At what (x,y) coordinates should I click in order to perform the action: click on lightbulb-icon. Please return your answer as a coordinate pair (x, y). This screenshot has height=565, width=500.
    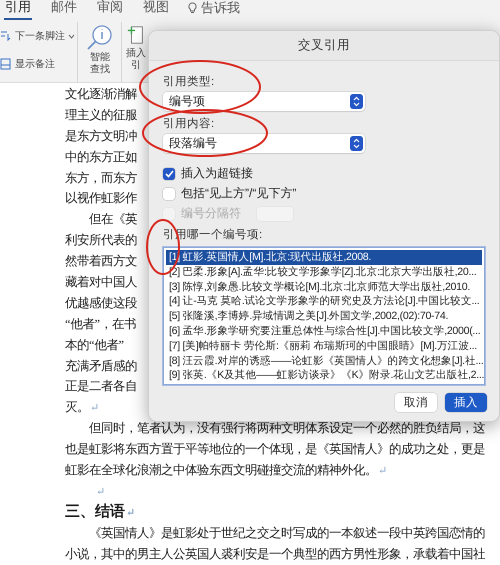
    Looking at the image, I should click on (192, 8).